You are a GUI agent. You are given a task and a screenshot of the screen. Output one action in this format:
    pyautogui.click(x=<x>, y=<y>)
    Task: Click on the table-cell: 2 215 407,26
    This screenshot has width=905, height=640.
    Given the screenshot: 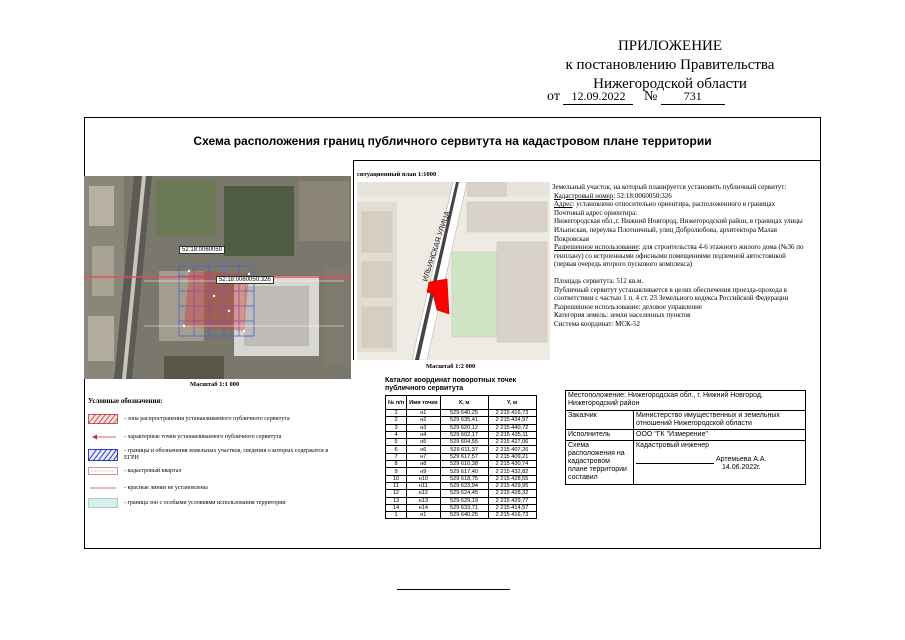 What is the action you would take?
    pyautogui.click(x=512, y=449)
    